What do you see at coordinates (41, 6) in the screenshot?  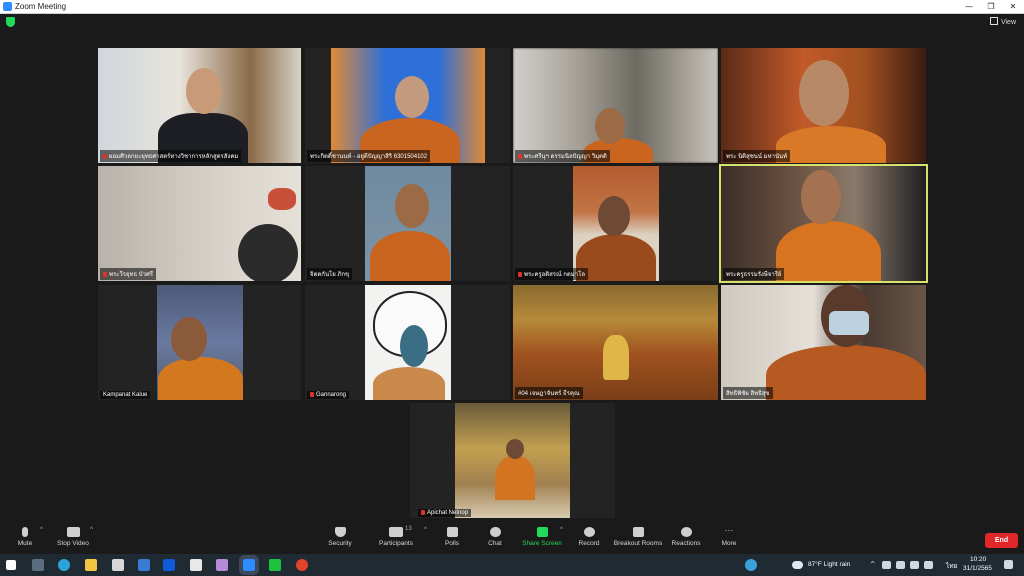 I see `window-title: Zoom Meeting` at bounding box center [41, 6].